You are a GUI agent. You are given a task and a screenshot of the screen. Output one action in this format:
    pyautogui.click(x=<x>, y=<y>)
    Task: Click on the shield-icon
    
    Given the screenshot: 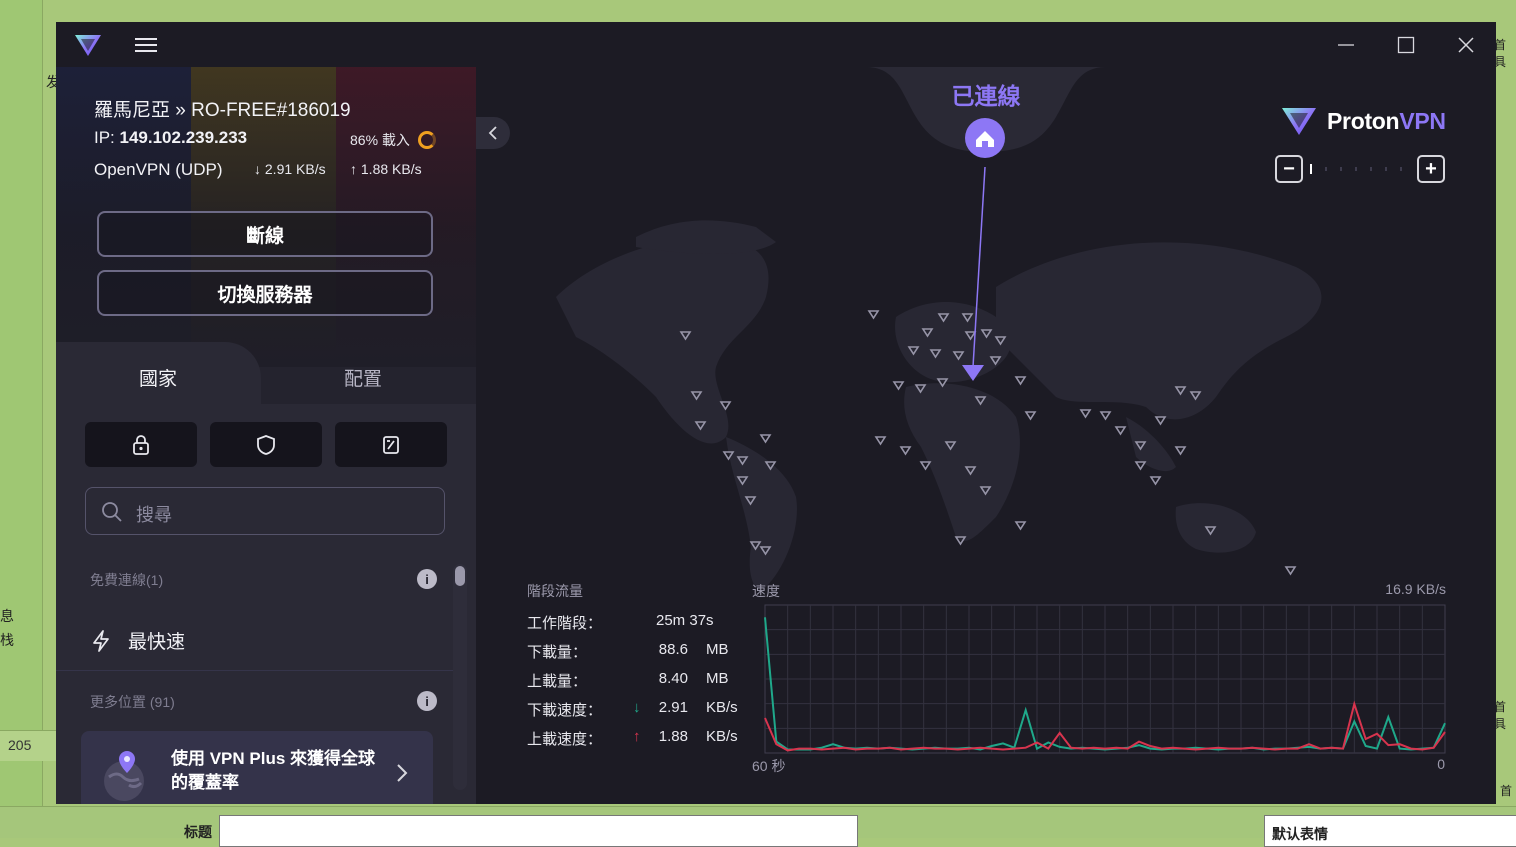 What is the action you would take?
    pyautogui.click(x=266, y=444)
    